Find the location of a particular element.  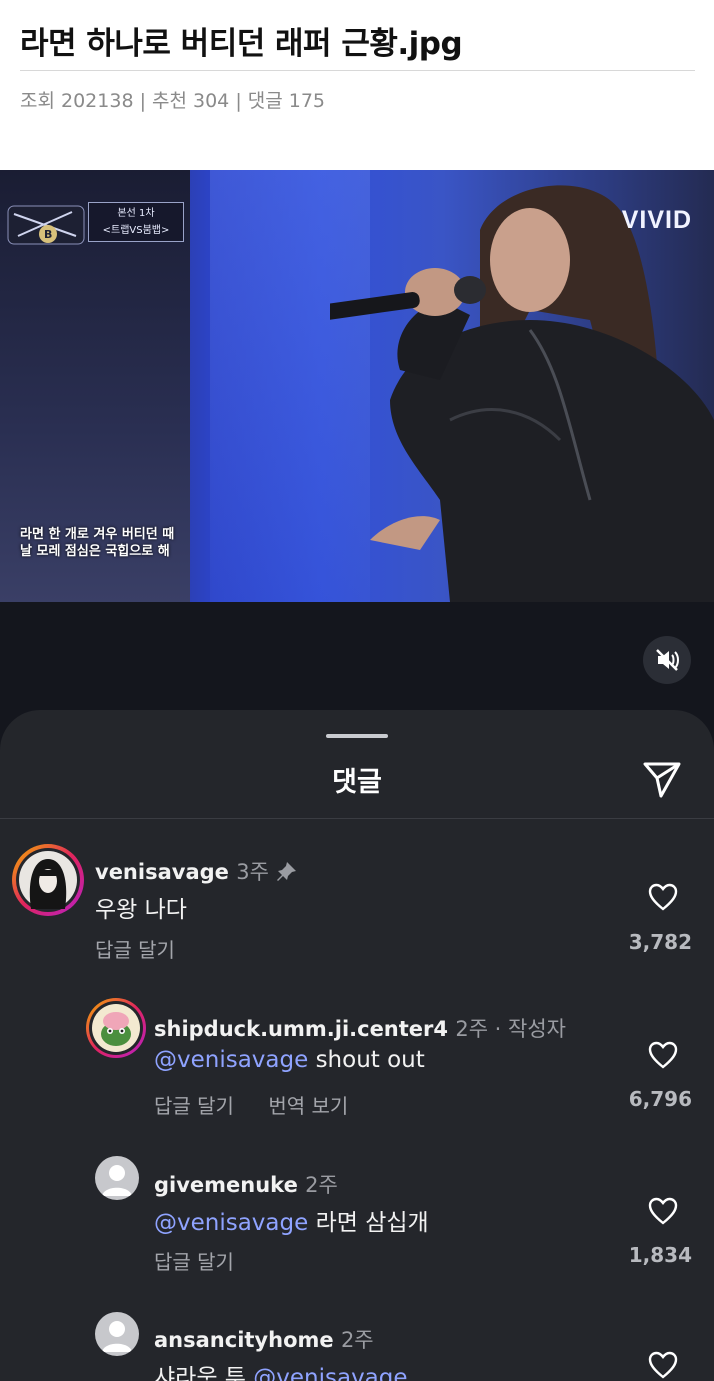

speaker-muted-icon is located at coordinates (667, 660).